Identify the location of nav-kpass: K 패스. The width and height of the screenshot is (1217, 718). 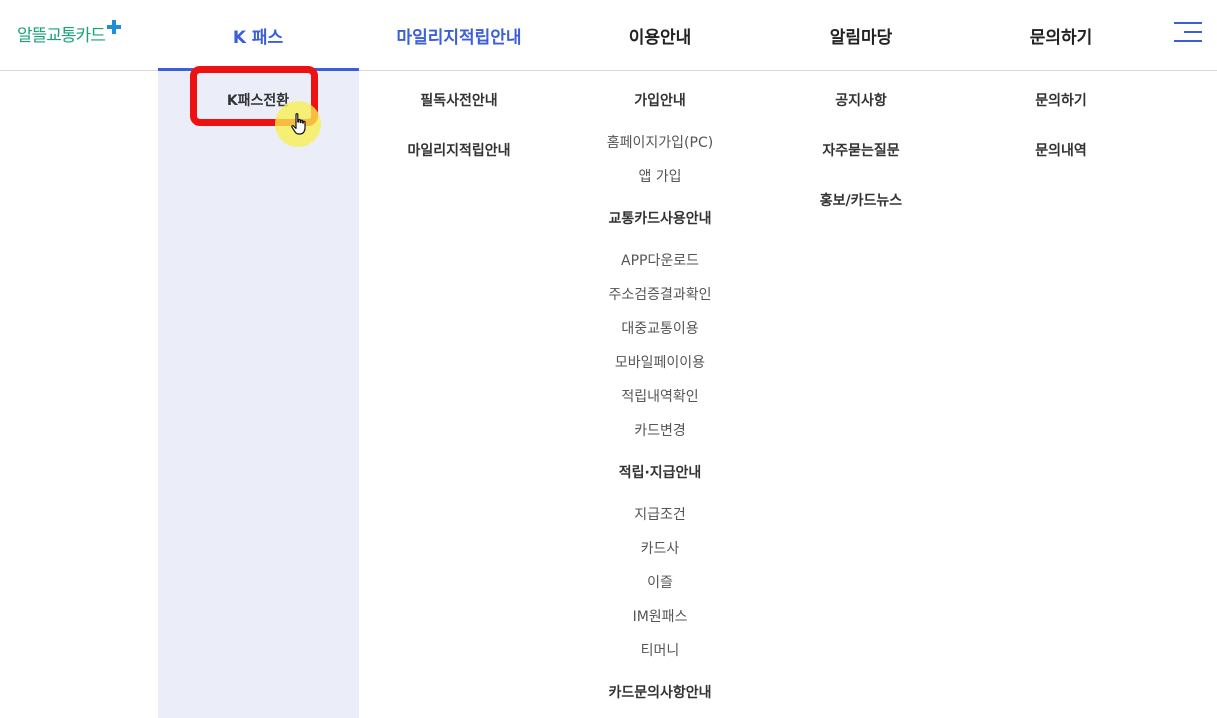
(258, 35).